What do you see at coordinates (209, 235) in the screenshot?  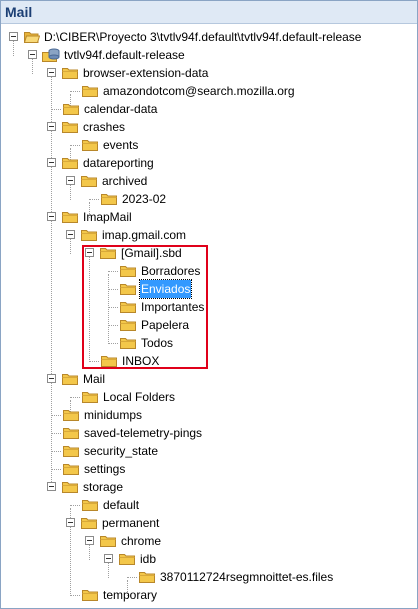 I see `tree-row-folder: imap.gmail.com` at bounding box center [209, 235].